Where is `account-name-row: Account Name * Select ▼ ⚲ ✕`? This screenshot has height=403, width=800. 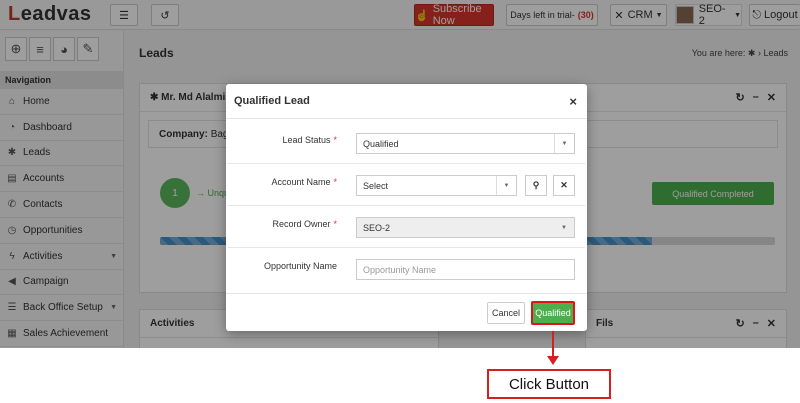 account-name-row: Account Name * Select ▼ ⚲ ✕ is located at coordinates (406, 185).